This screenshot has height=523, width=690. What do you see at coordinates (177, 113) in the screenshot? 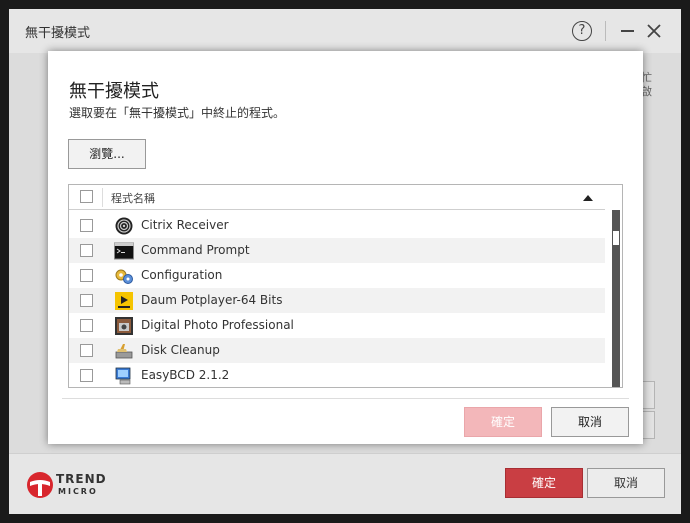
I see `dialog-subtitle: 選取要在「無干擾模式」中終止的程式。` at bounding box center [177, 113].